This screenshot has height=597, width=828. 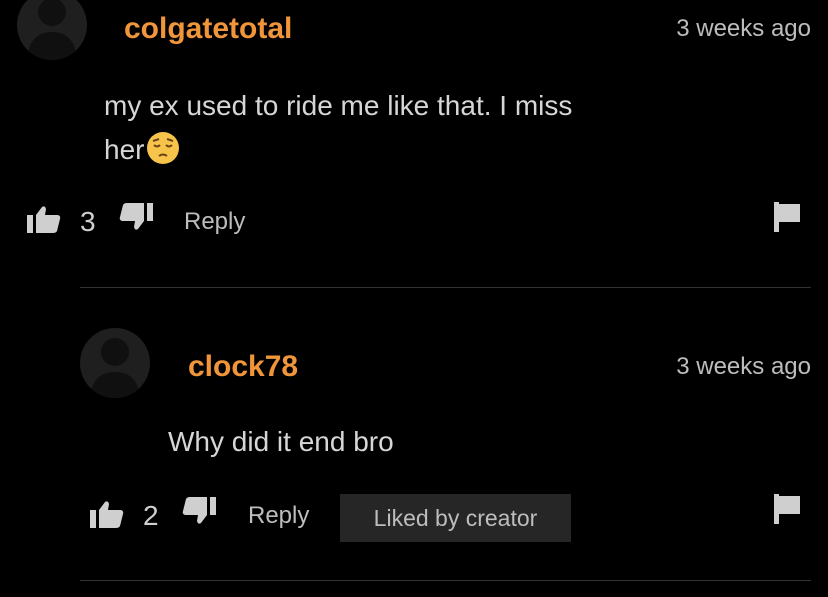 I want to click on pensive-face-icon, so click(x=163, y=154).